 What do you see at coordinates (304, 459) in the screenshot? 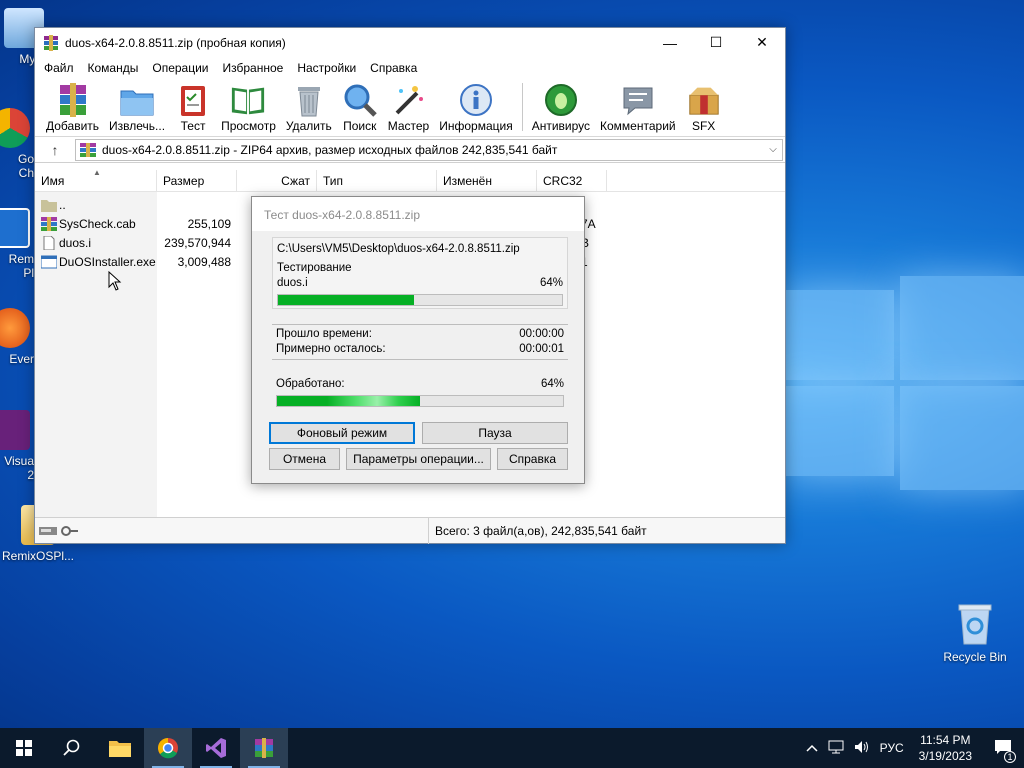
I see `cancel-button: Отмена` at bounding box center [304, 459].